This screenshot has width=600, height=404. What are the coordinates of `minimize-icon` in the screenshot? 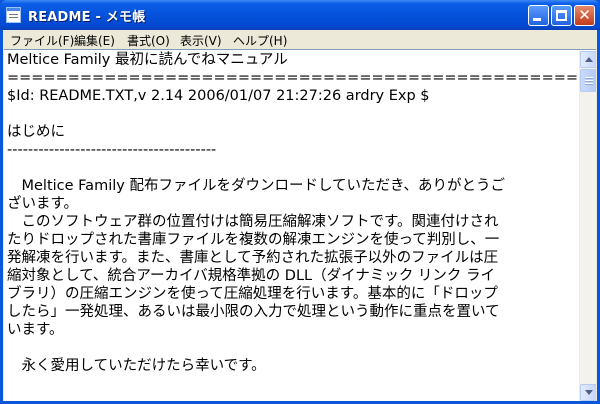 It's located at (537, 19).